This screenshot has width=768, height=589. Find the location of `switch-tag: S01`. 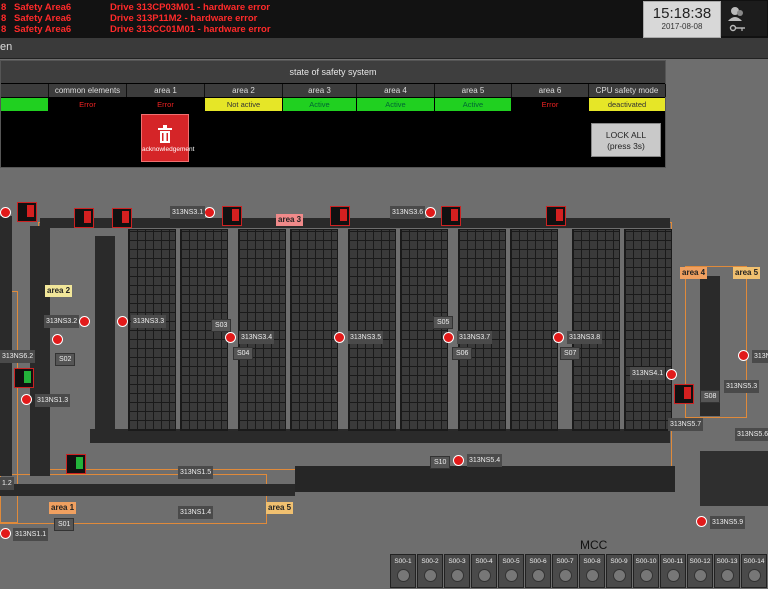

switch-tag: S01 is located at coordinates (64, 524).